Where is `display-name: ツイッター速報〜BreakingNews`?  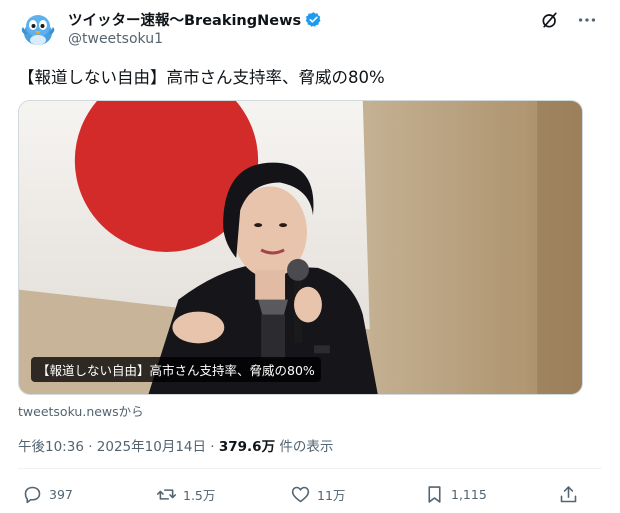
display-name: ツイッター速報〜BreakingNews is located at coordinates (184, 19).